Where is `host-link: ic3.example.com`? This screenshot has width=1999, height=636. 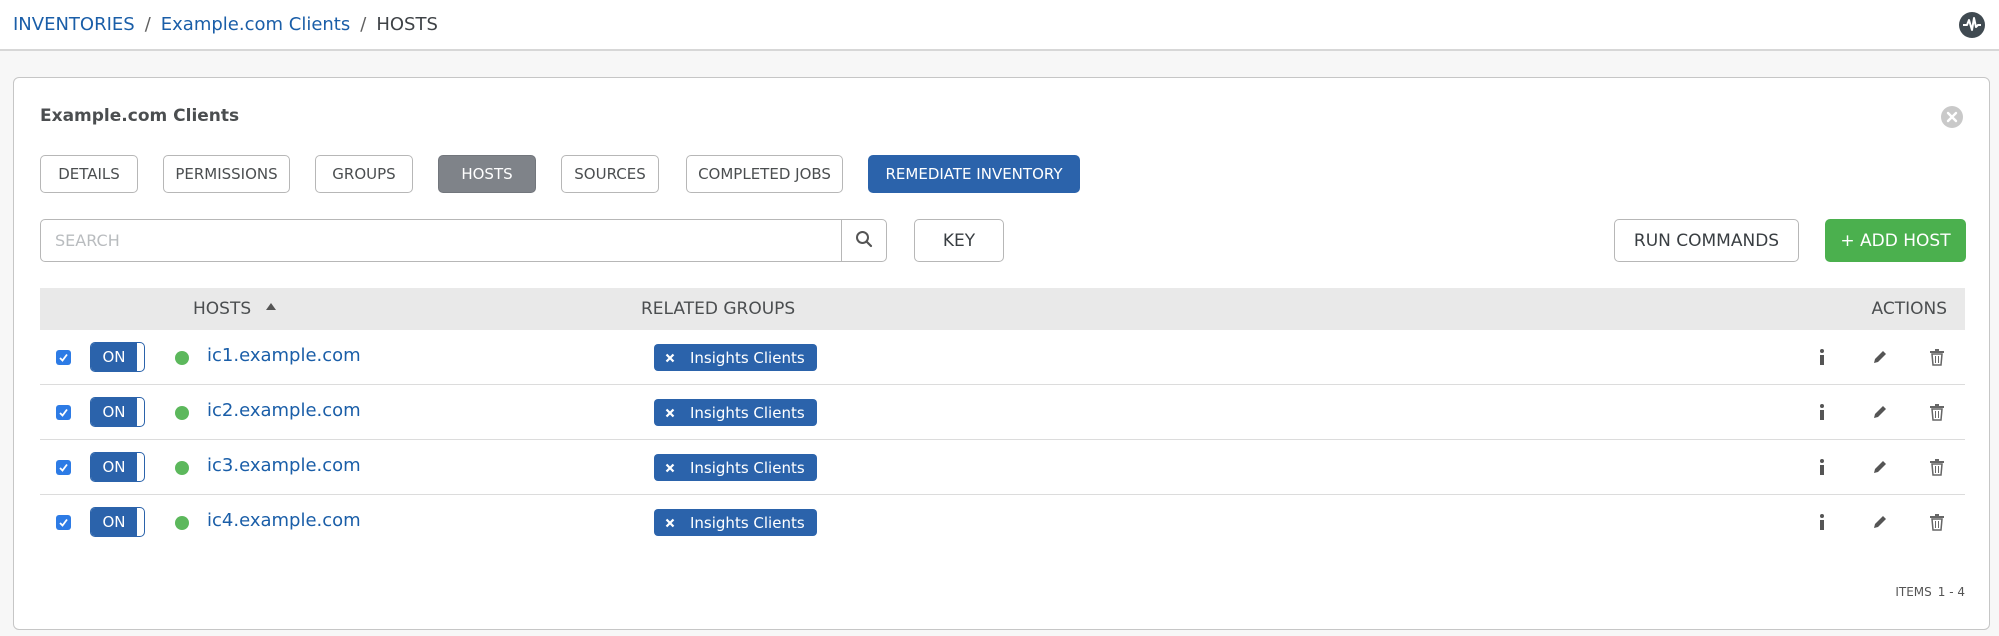
host-link: ic3.example.com is located at coordinates (284, 465).